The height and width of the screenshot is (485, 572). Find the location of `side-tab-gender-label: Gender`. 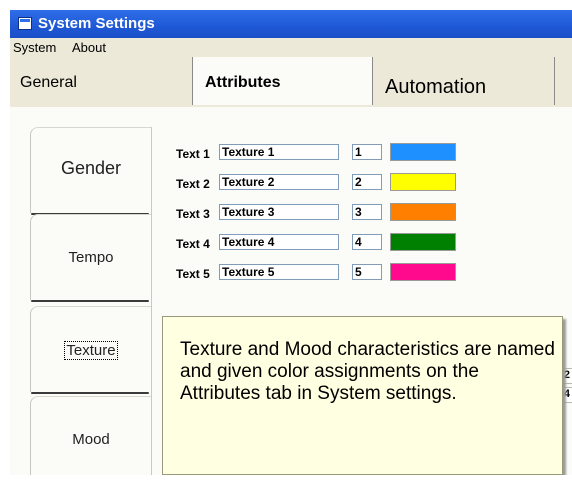

side-tab-gender-label: Gender is located at coordinates (91, 168).